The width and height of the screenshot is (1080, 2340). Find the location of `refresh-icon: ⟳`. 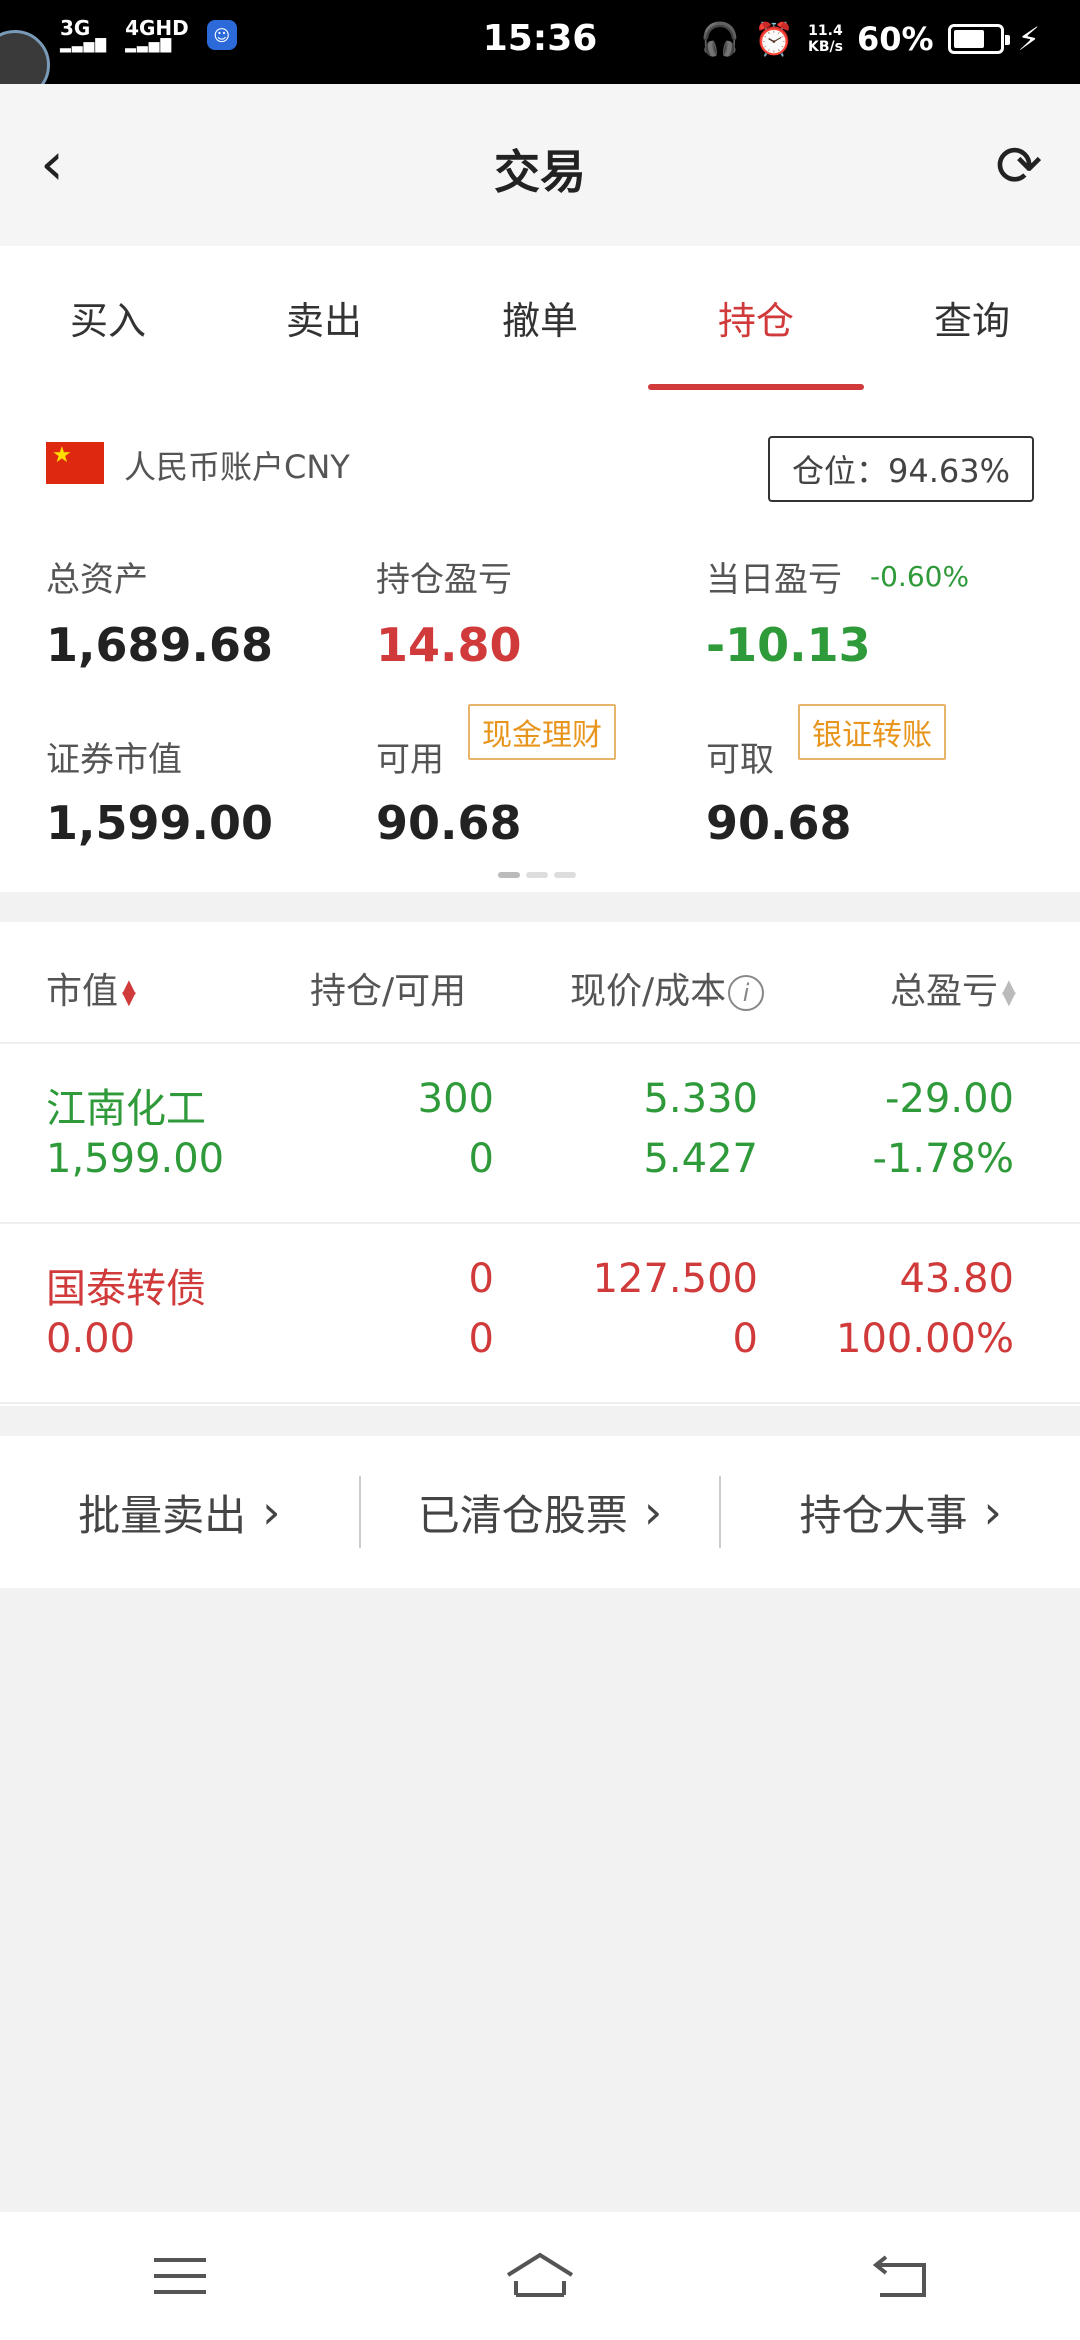

refresh-icon: ⟳ is located at coordinates (1019, 166).